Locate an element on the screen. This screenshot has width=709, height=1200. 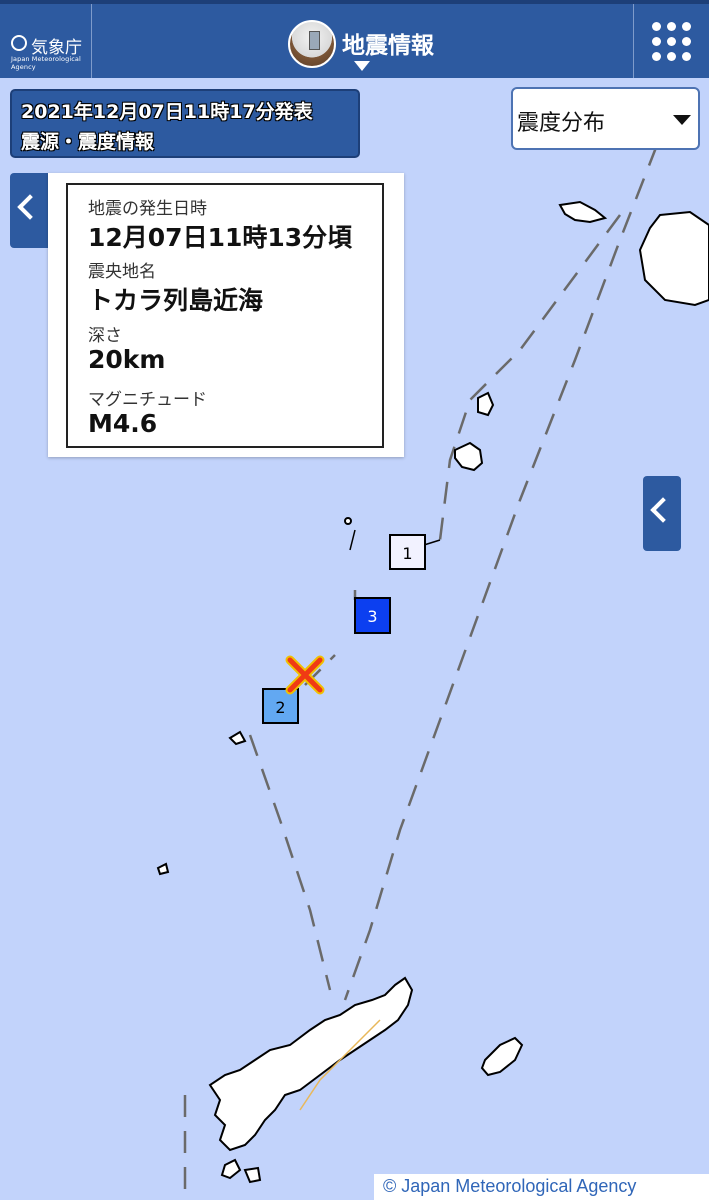
announcement-box: 2021年12月07日11時17分発表 震源・震度情報 is located at coordinates (185, 123).